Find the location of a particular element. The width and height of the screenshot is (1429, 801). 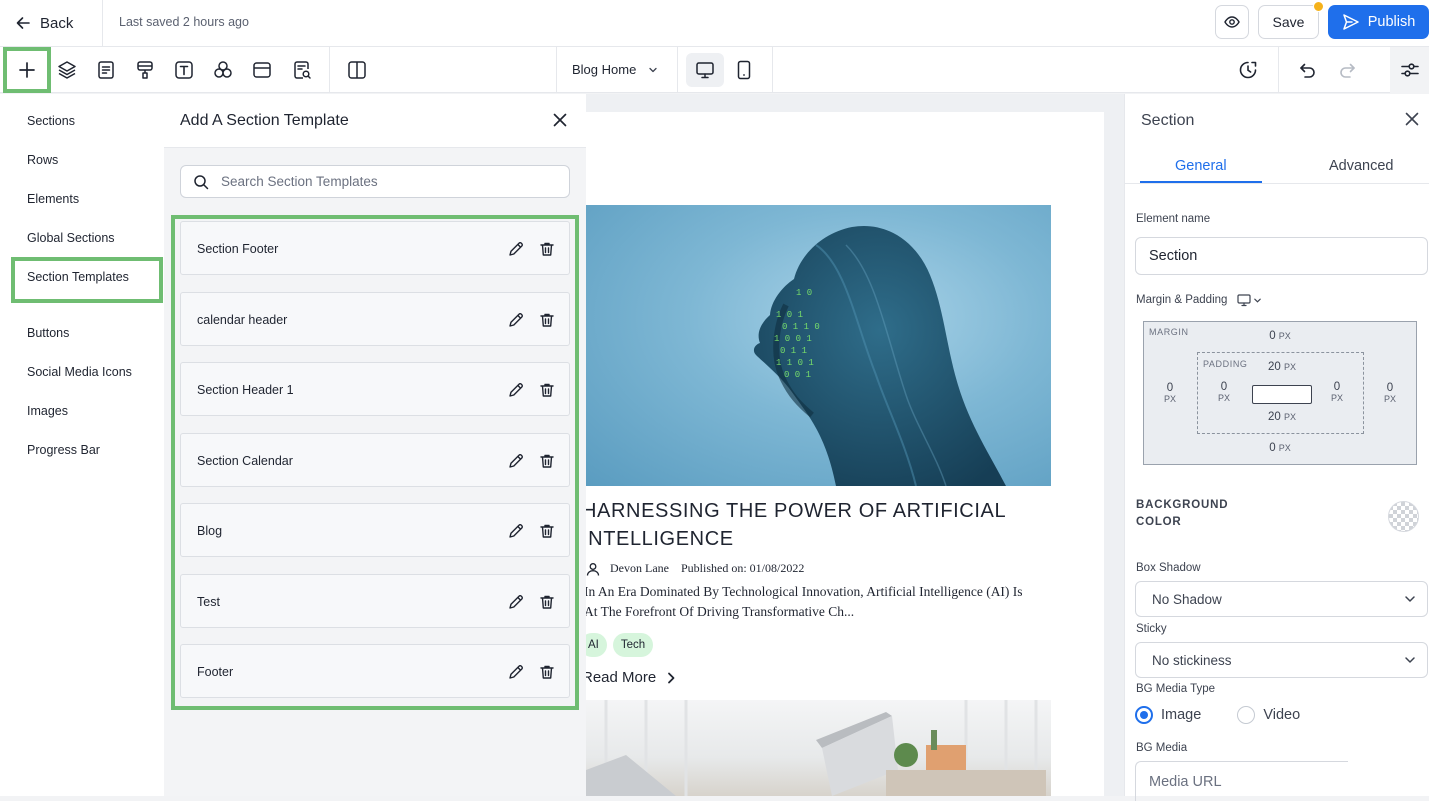

pages-button is located at coordinates (106, 70).